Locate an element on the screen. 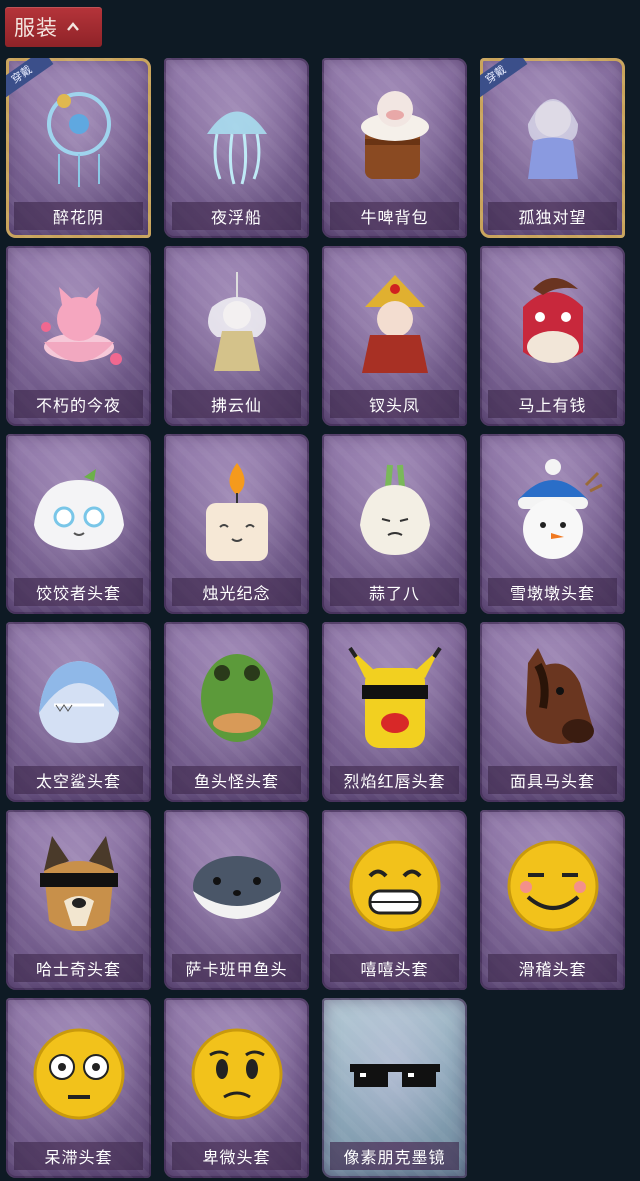  card-label-bar: 烛光纪念 is located at coordinates (236, 592).